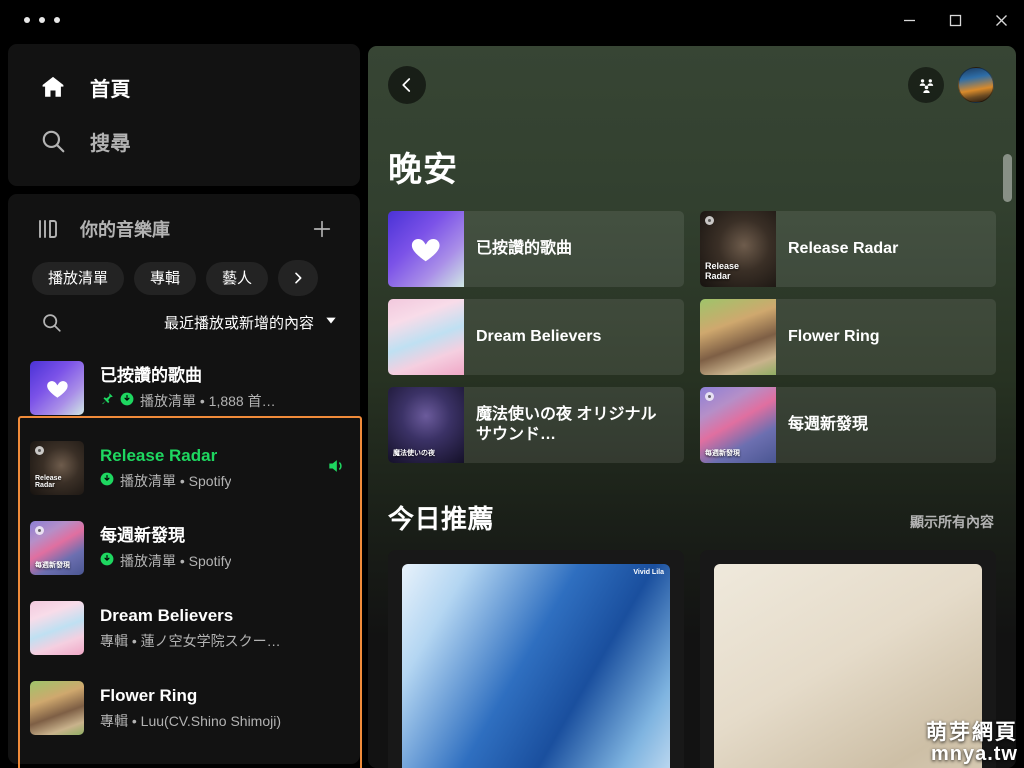 This screenshot has width=1024, height=768. Describe the element at coordinates (1007, 431) in the screenshot. I see `vertical-scrollbar` at that location.